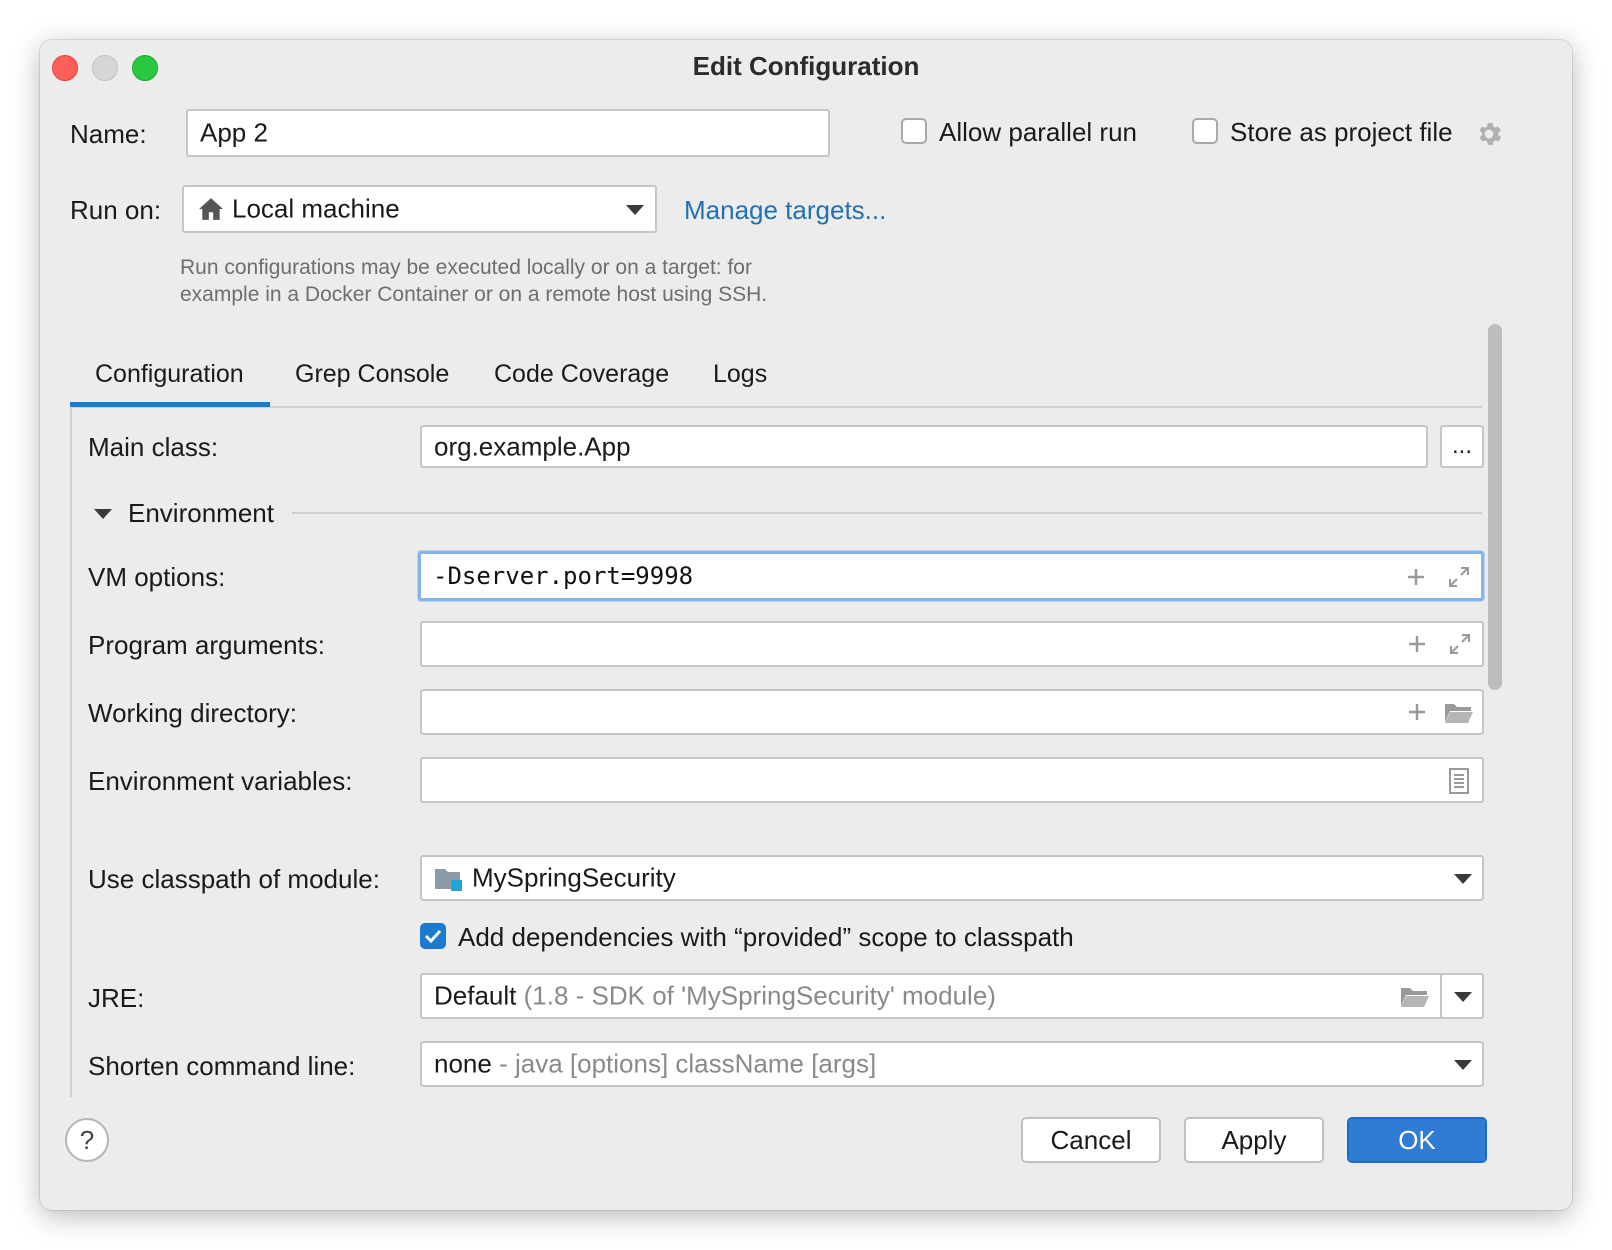 This screenshot has width=1612, height=1250. Describe the element at coordinates (1495, 507) in the screenshot. I see `vertical-scrollbar-thumb` at that location.